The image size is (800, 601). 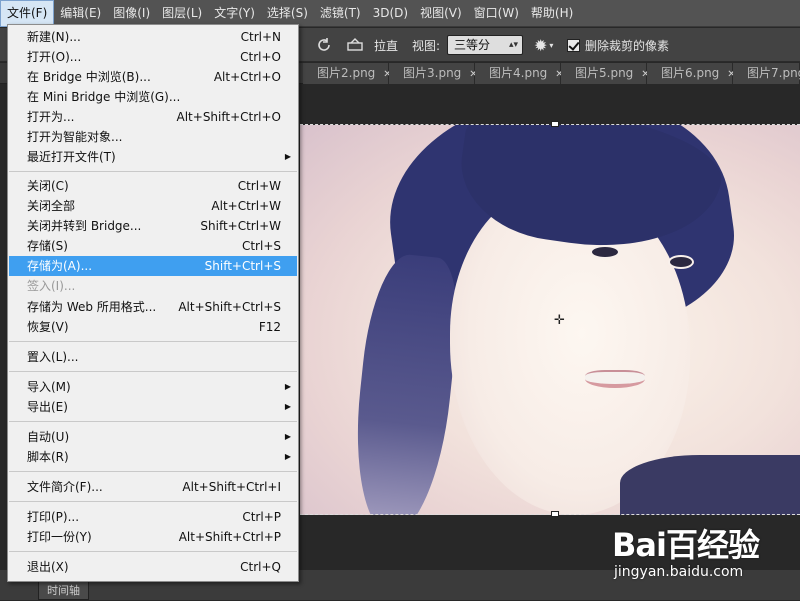 I want to click on menu-item-label: 关闭(C), so click(x=48, y=186).